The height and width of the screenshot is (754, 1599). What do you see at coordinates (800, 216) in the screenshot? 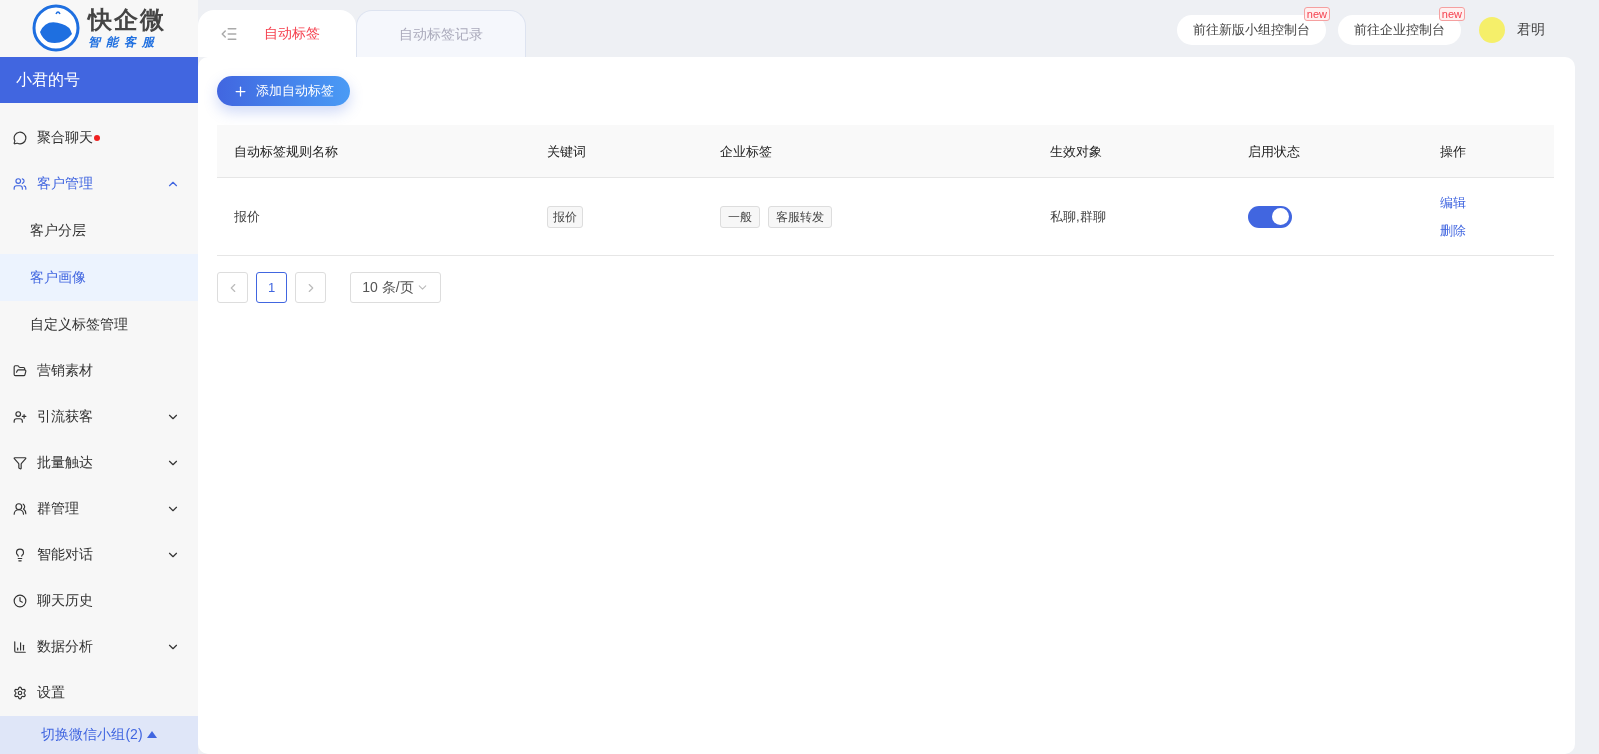
I see `tag-chip: 客服转发` at bounding box center [800, 216].